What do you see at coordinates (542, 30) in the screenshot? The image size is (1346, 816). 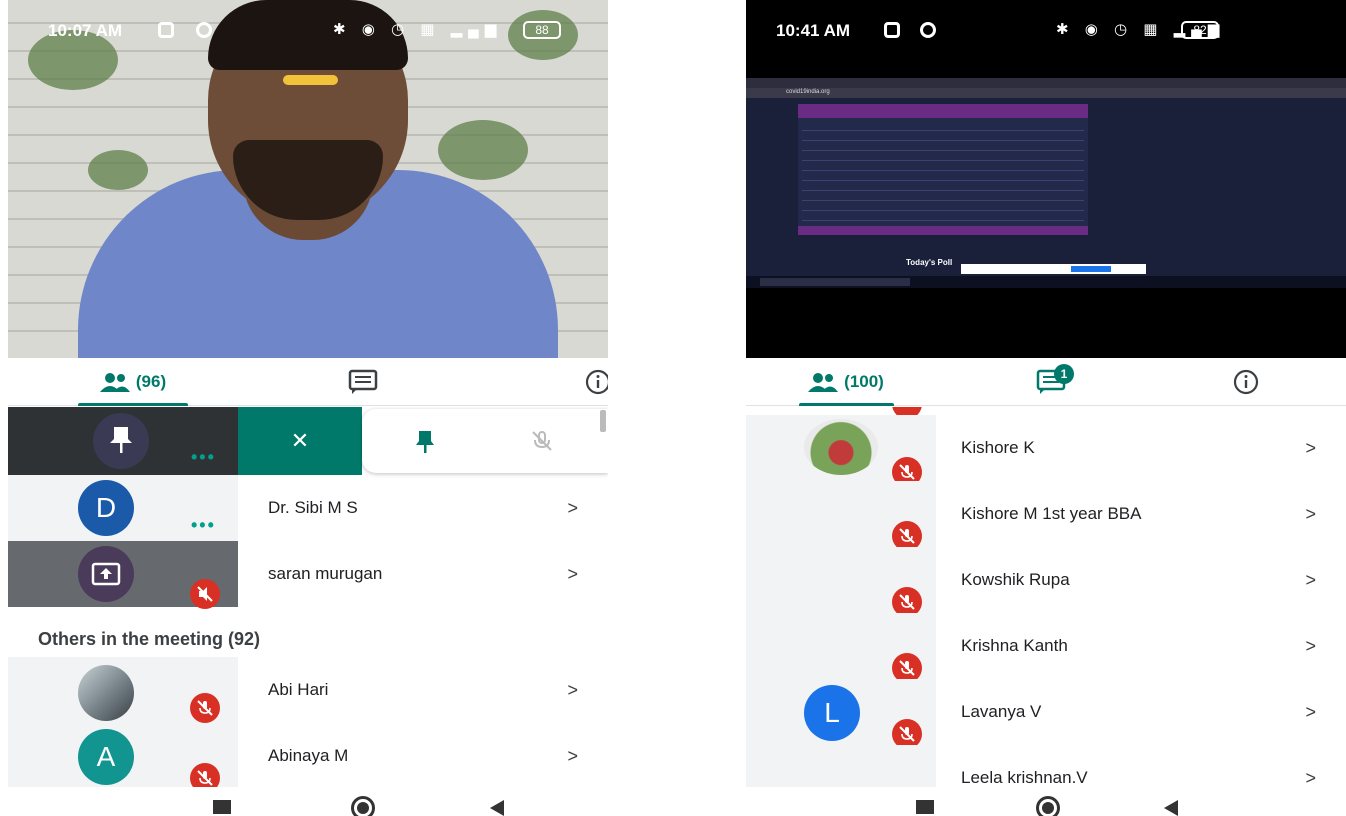 I see `battery-icon: 88` at bounding box center [542, 30].